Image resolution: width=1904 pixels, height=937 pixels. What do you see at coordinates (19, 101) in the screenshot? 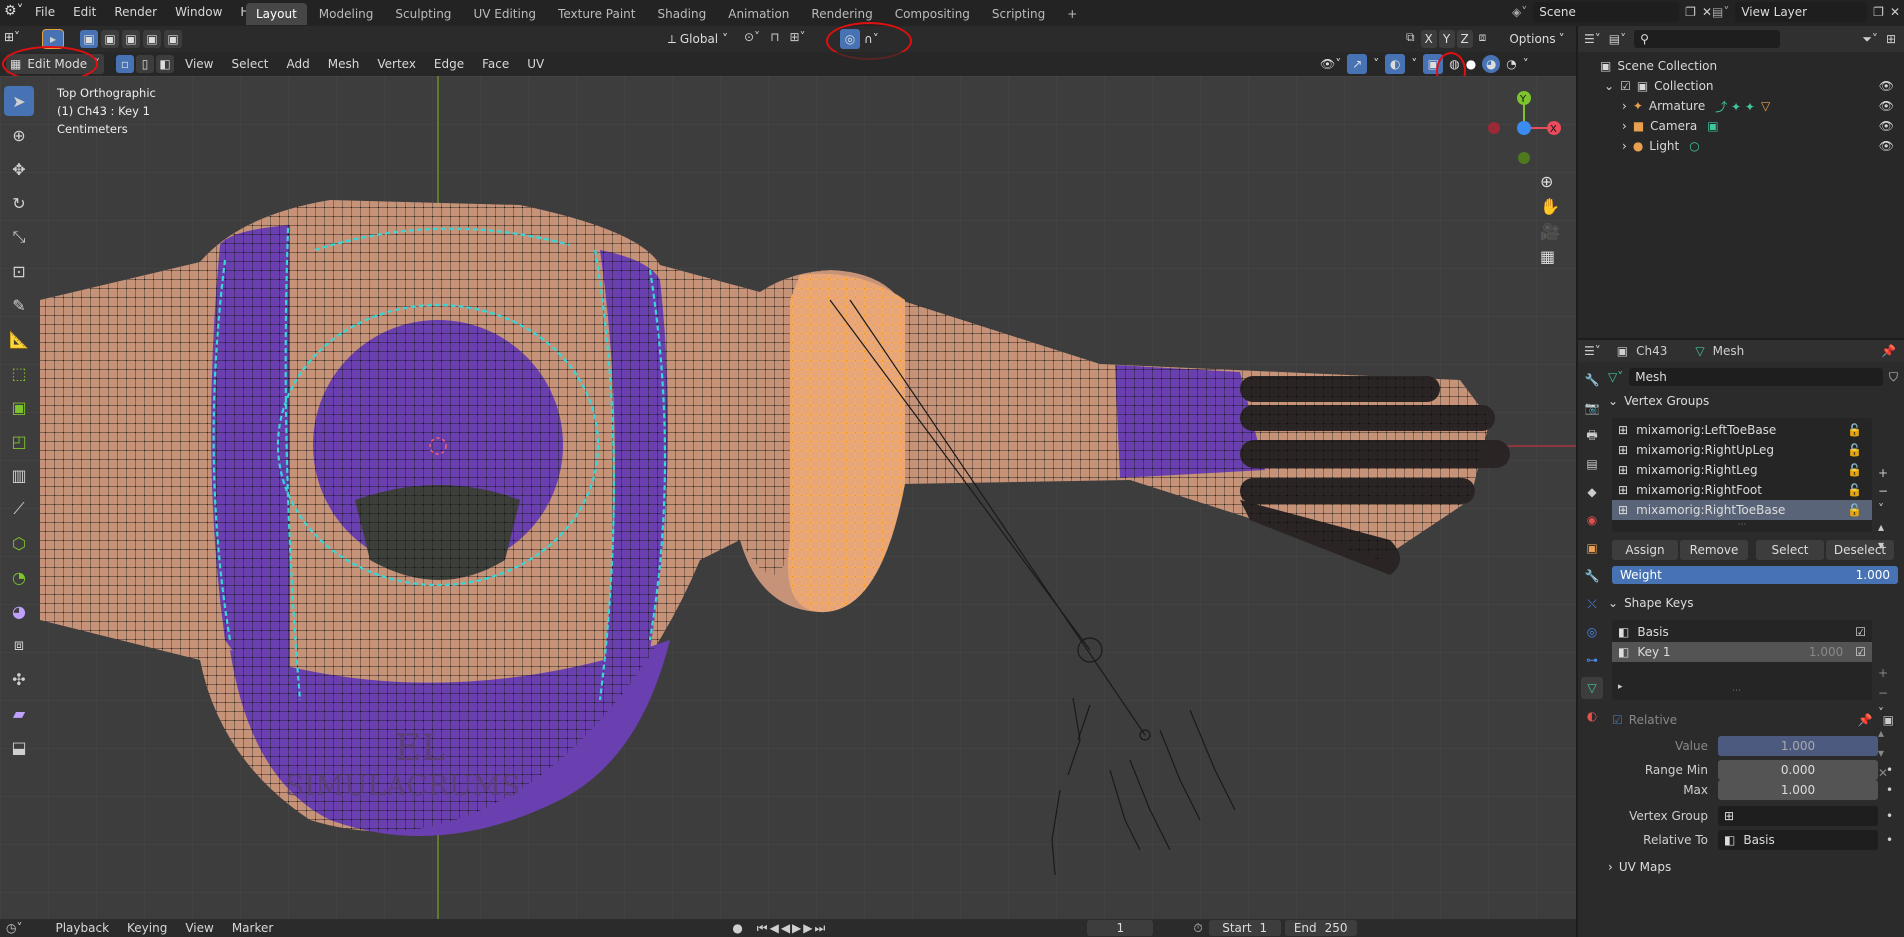
I see `select-tool-icon: ➤` at bounding box center [19, 101].